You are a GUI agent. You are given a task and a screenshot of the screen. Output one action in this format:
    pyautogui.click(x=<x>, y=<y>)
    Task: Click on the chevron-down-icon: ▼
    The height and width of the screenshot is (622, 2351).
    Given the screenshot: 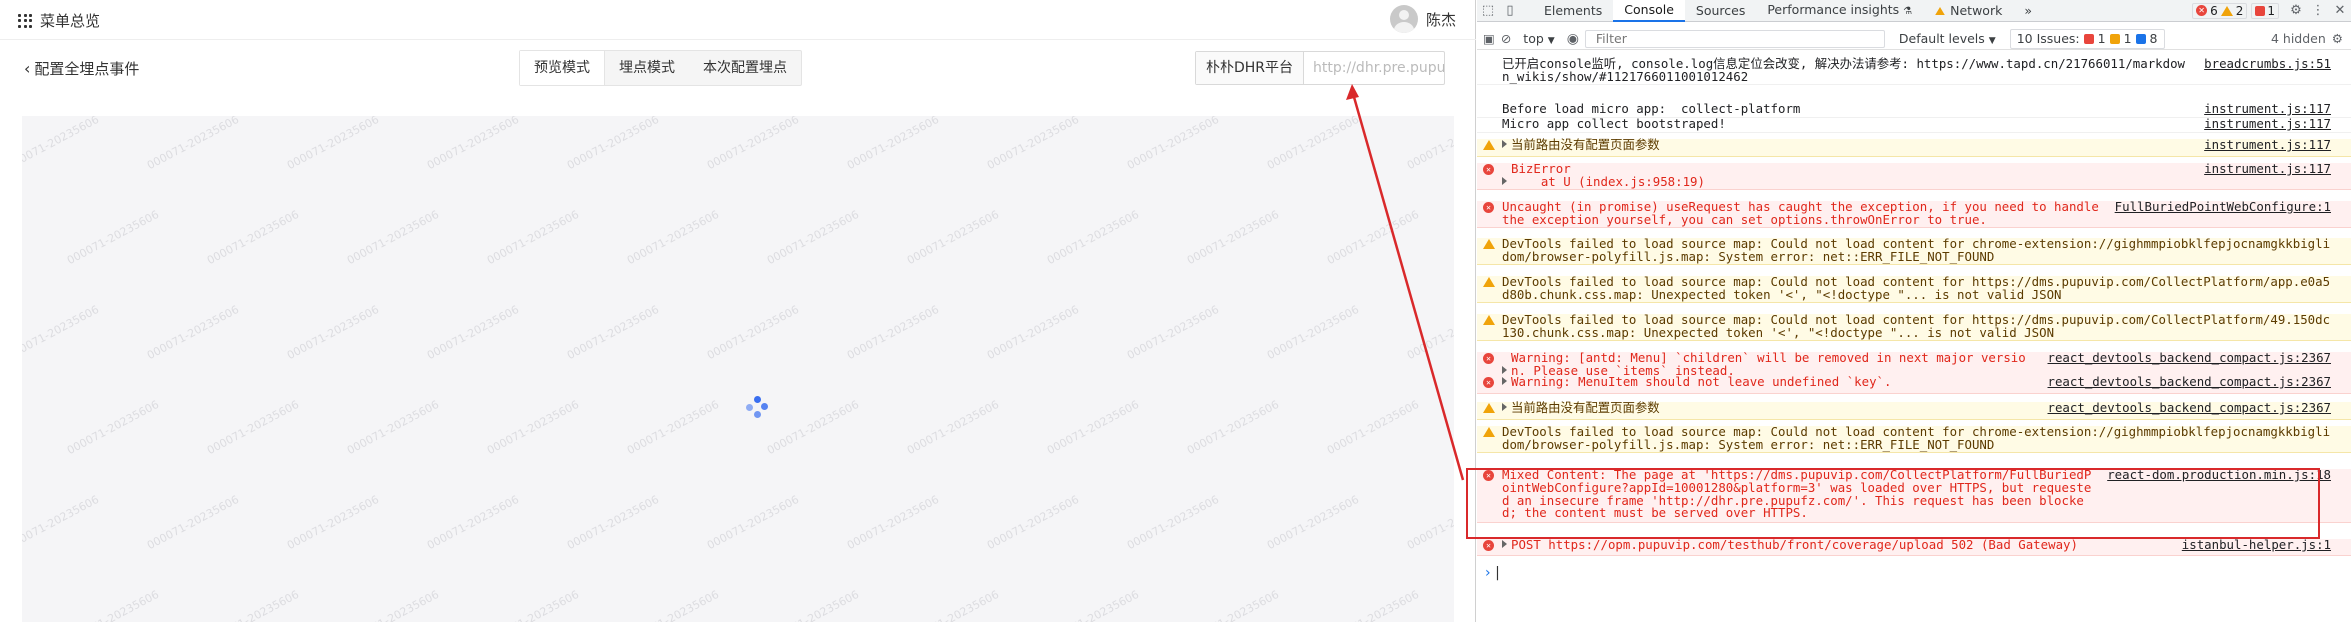 What is the action you would take?
    pyautogui.click(x=1551, y=41)
    